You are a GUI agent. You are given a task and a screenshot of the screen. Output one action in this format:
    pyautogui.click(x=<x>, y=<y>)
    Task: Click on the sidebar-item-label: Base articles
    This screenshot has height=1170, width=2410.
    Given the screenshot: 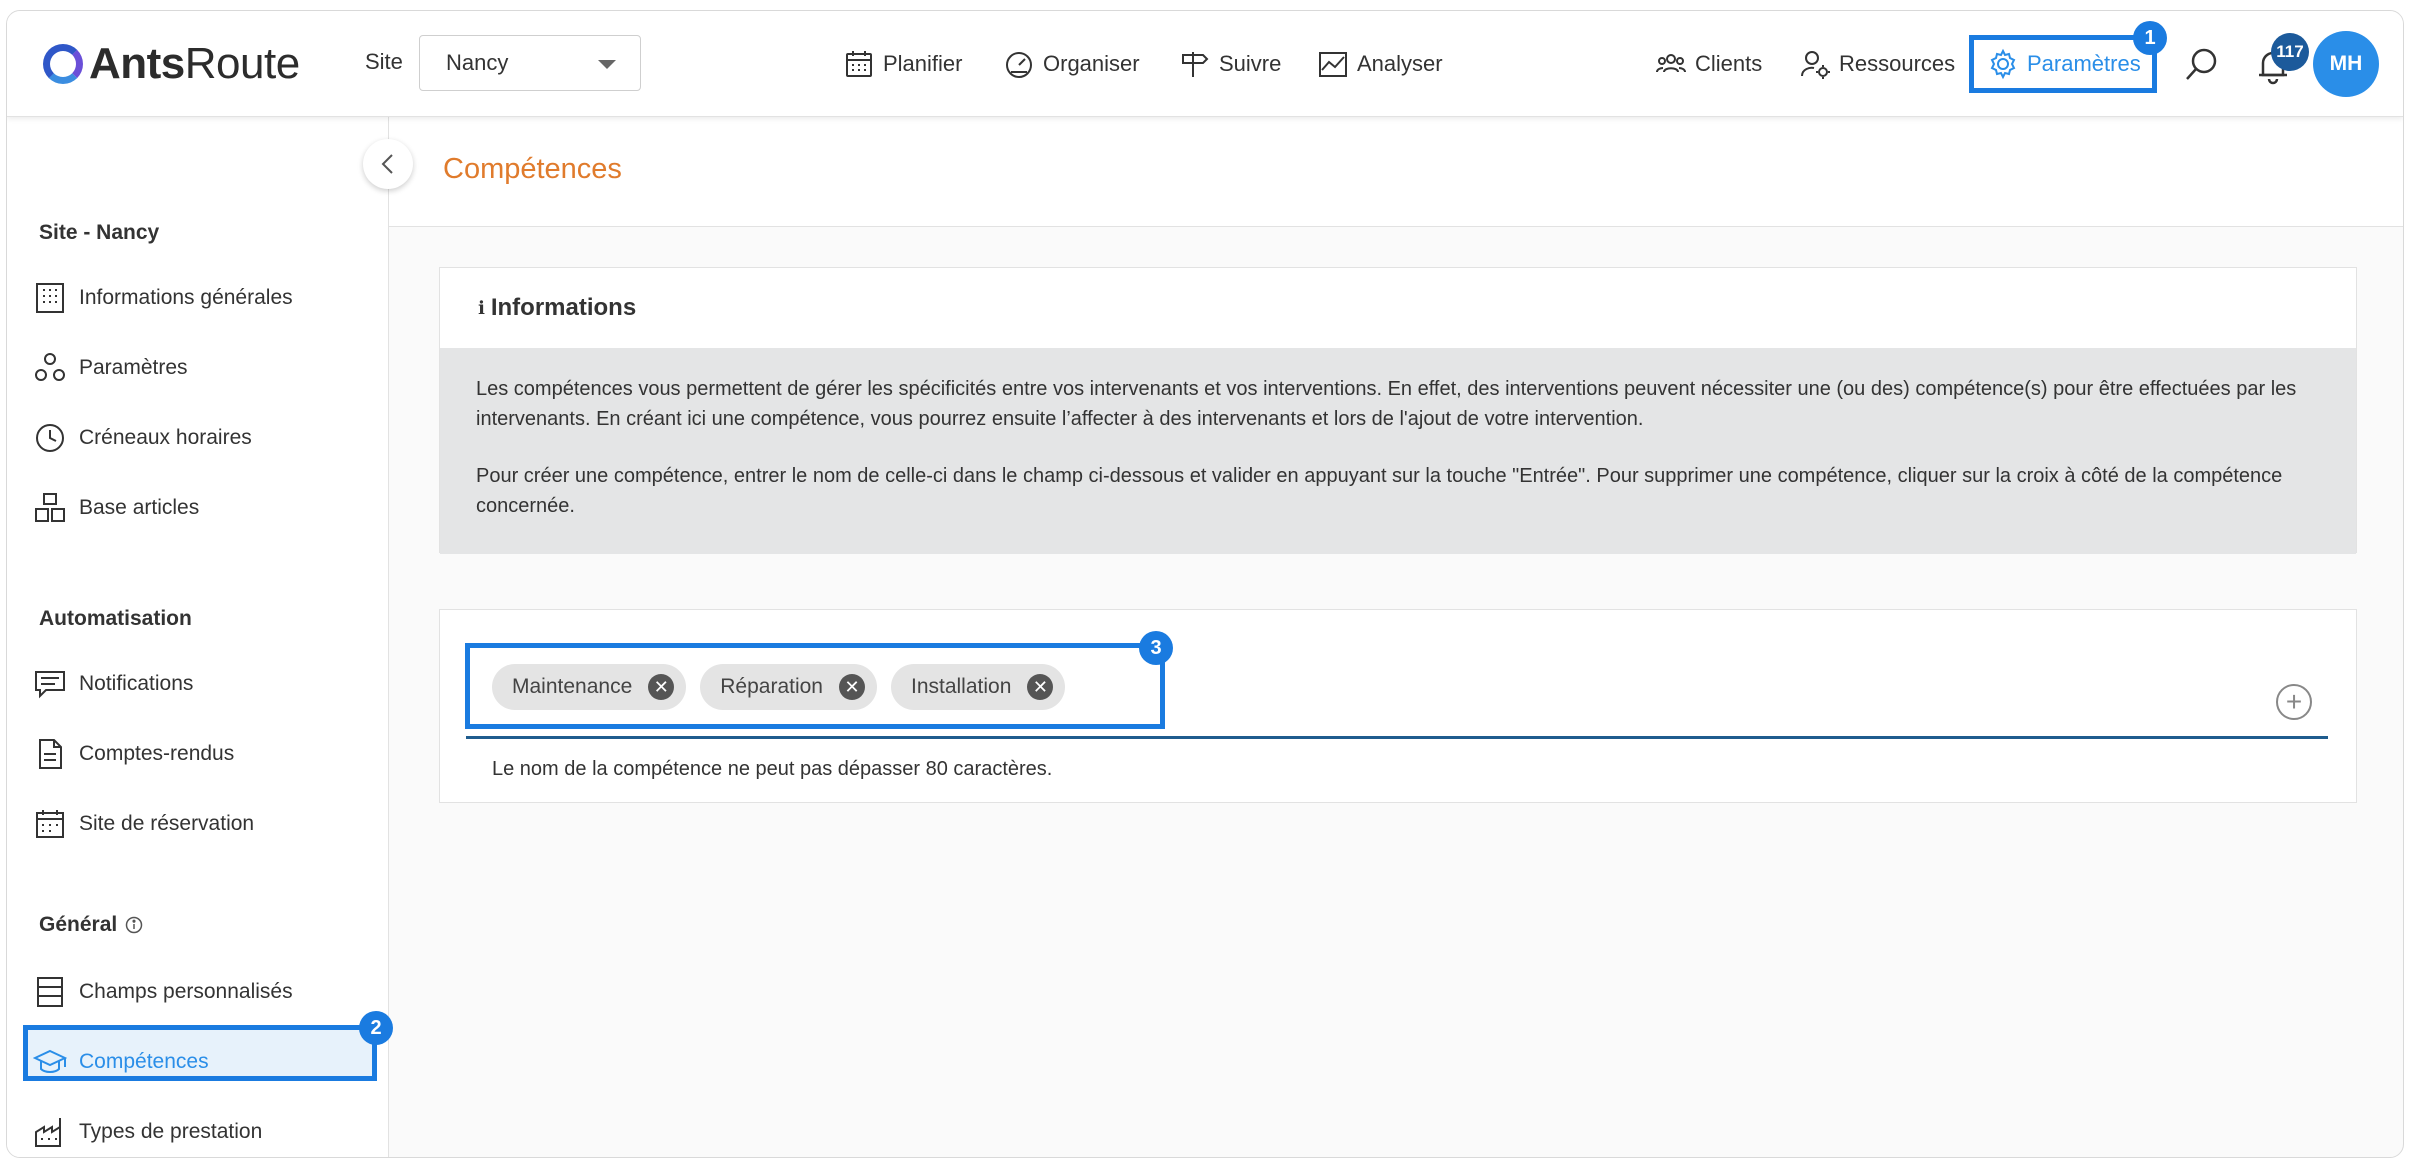 What is the action you would take?
    pyautogui.click(x=139, y=507)
    